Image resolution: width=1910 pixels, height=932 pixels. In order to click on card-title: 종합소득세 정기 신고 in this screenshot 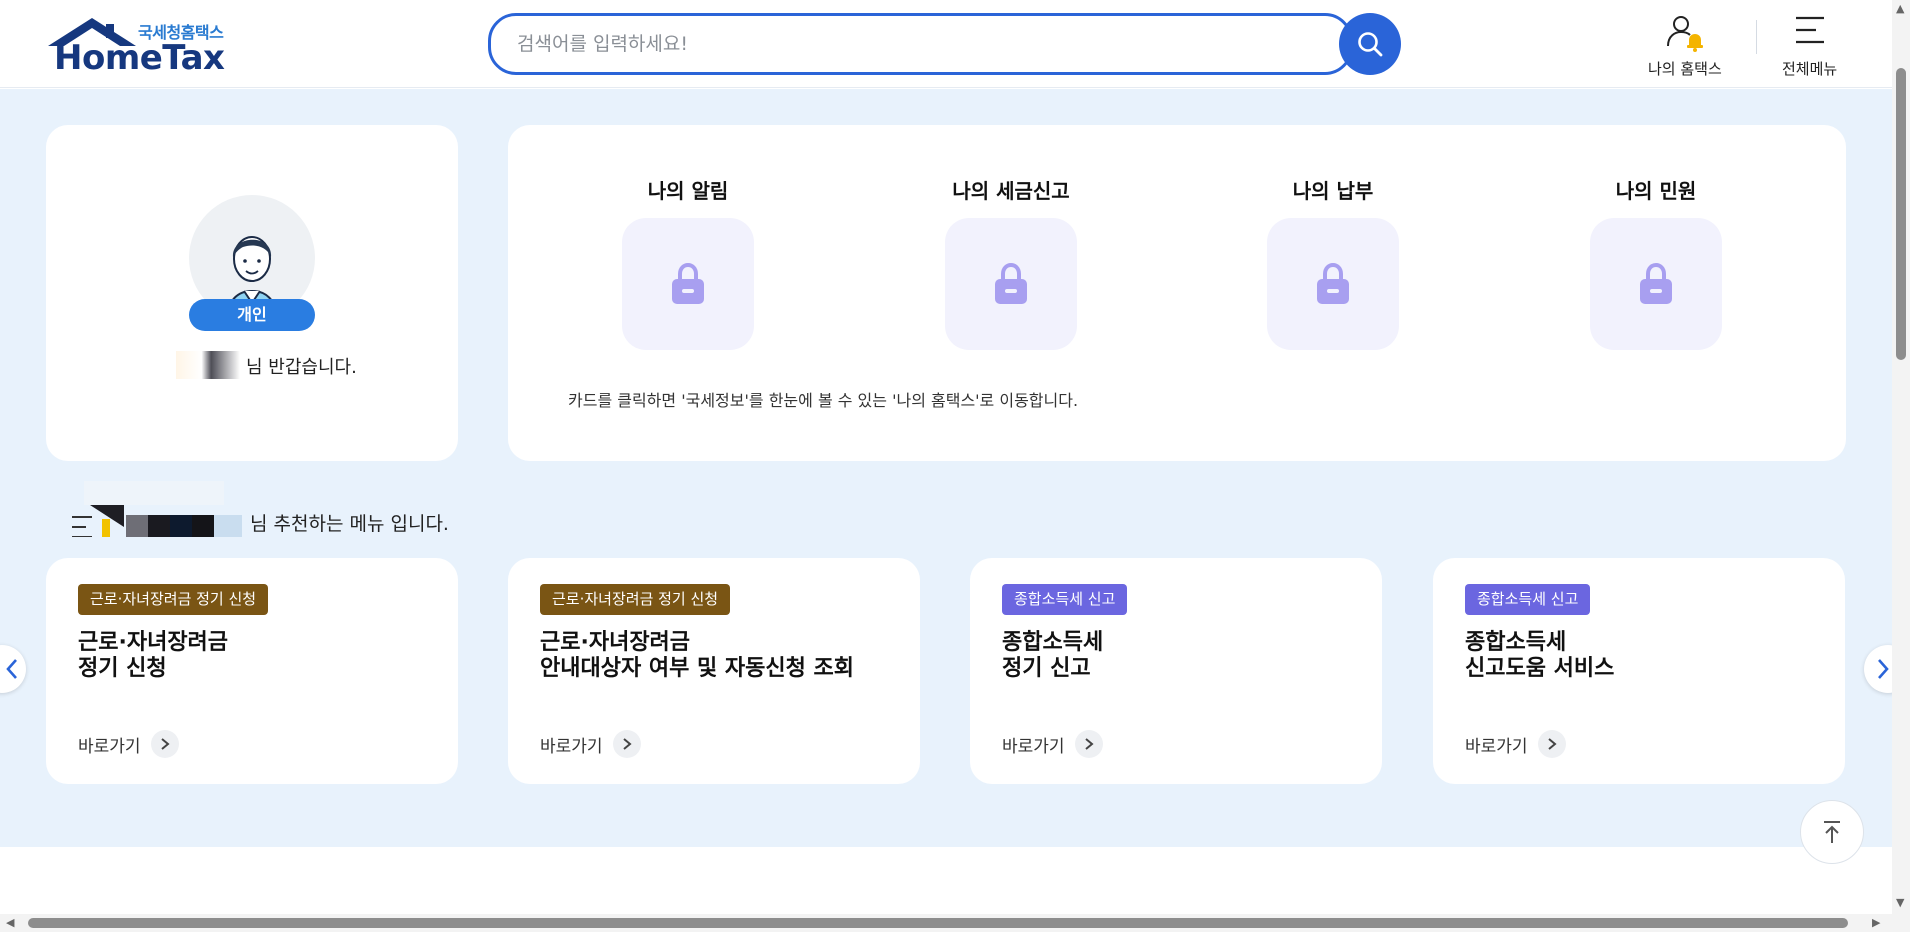, I will do `click(1052, 656)`.